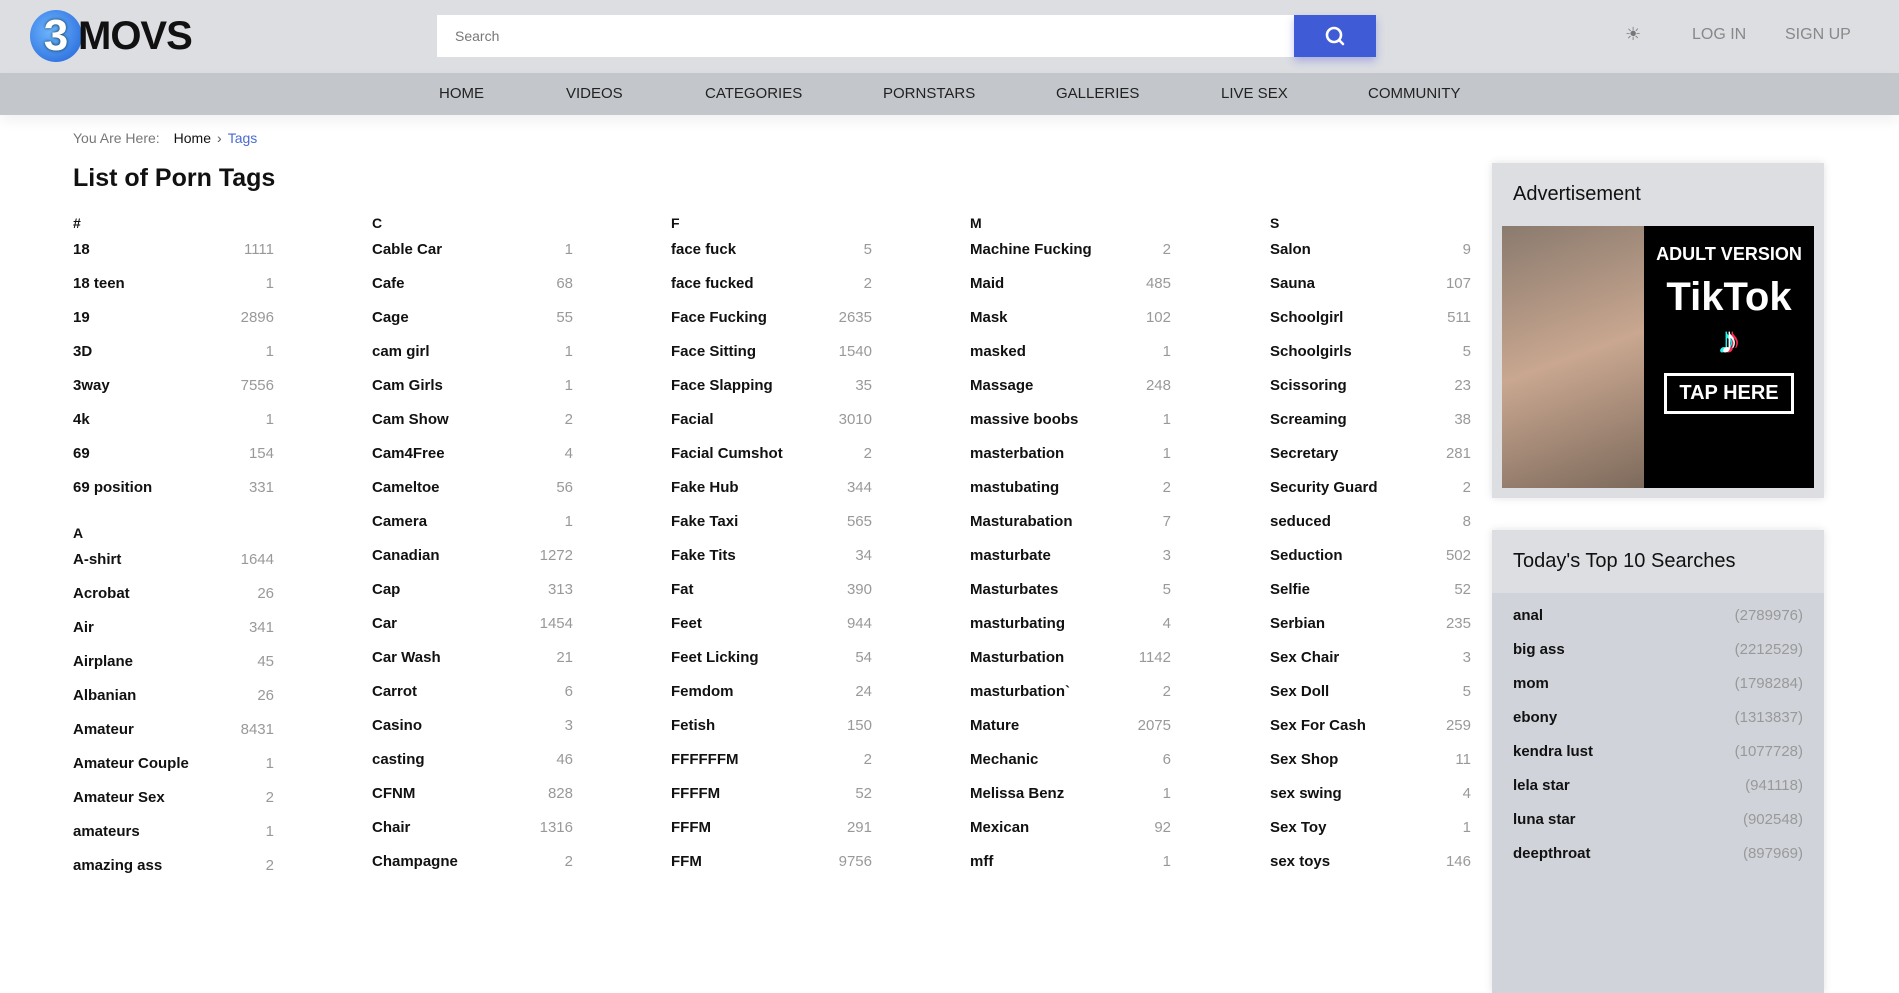  I want to click on tag-link: Acrobat, so click(101, 601).